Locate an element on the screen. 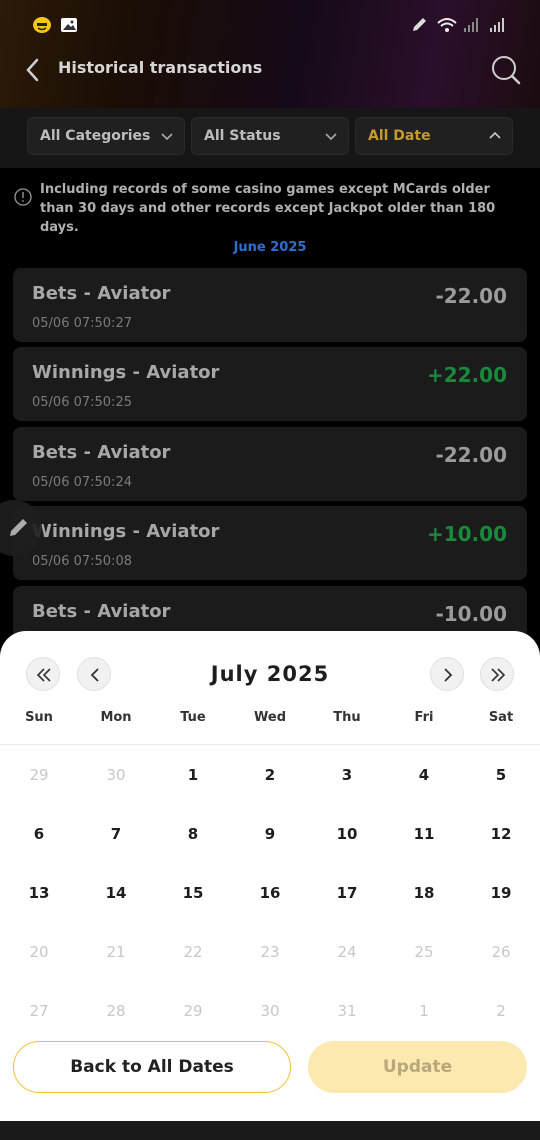 The height and width of the screenshot is (1140, 540). status-filter-label: All Status is located at coordinates (242, 136).